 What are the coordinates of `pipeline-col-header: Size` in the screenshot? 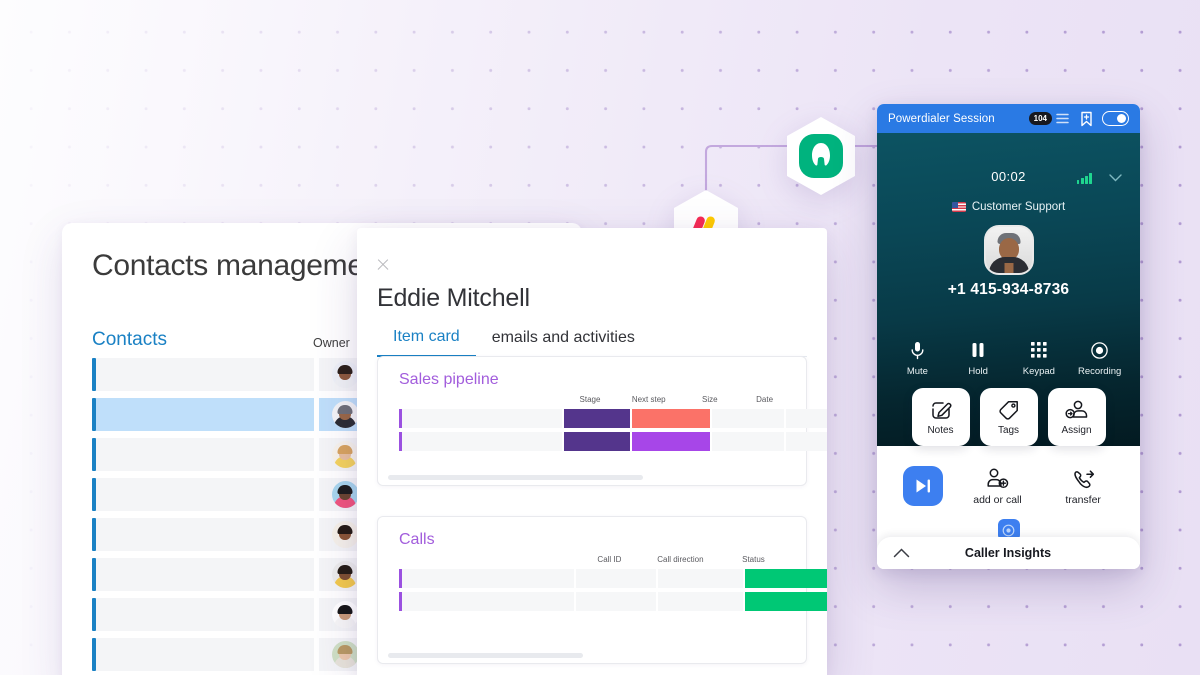 It's located at (710, 399).